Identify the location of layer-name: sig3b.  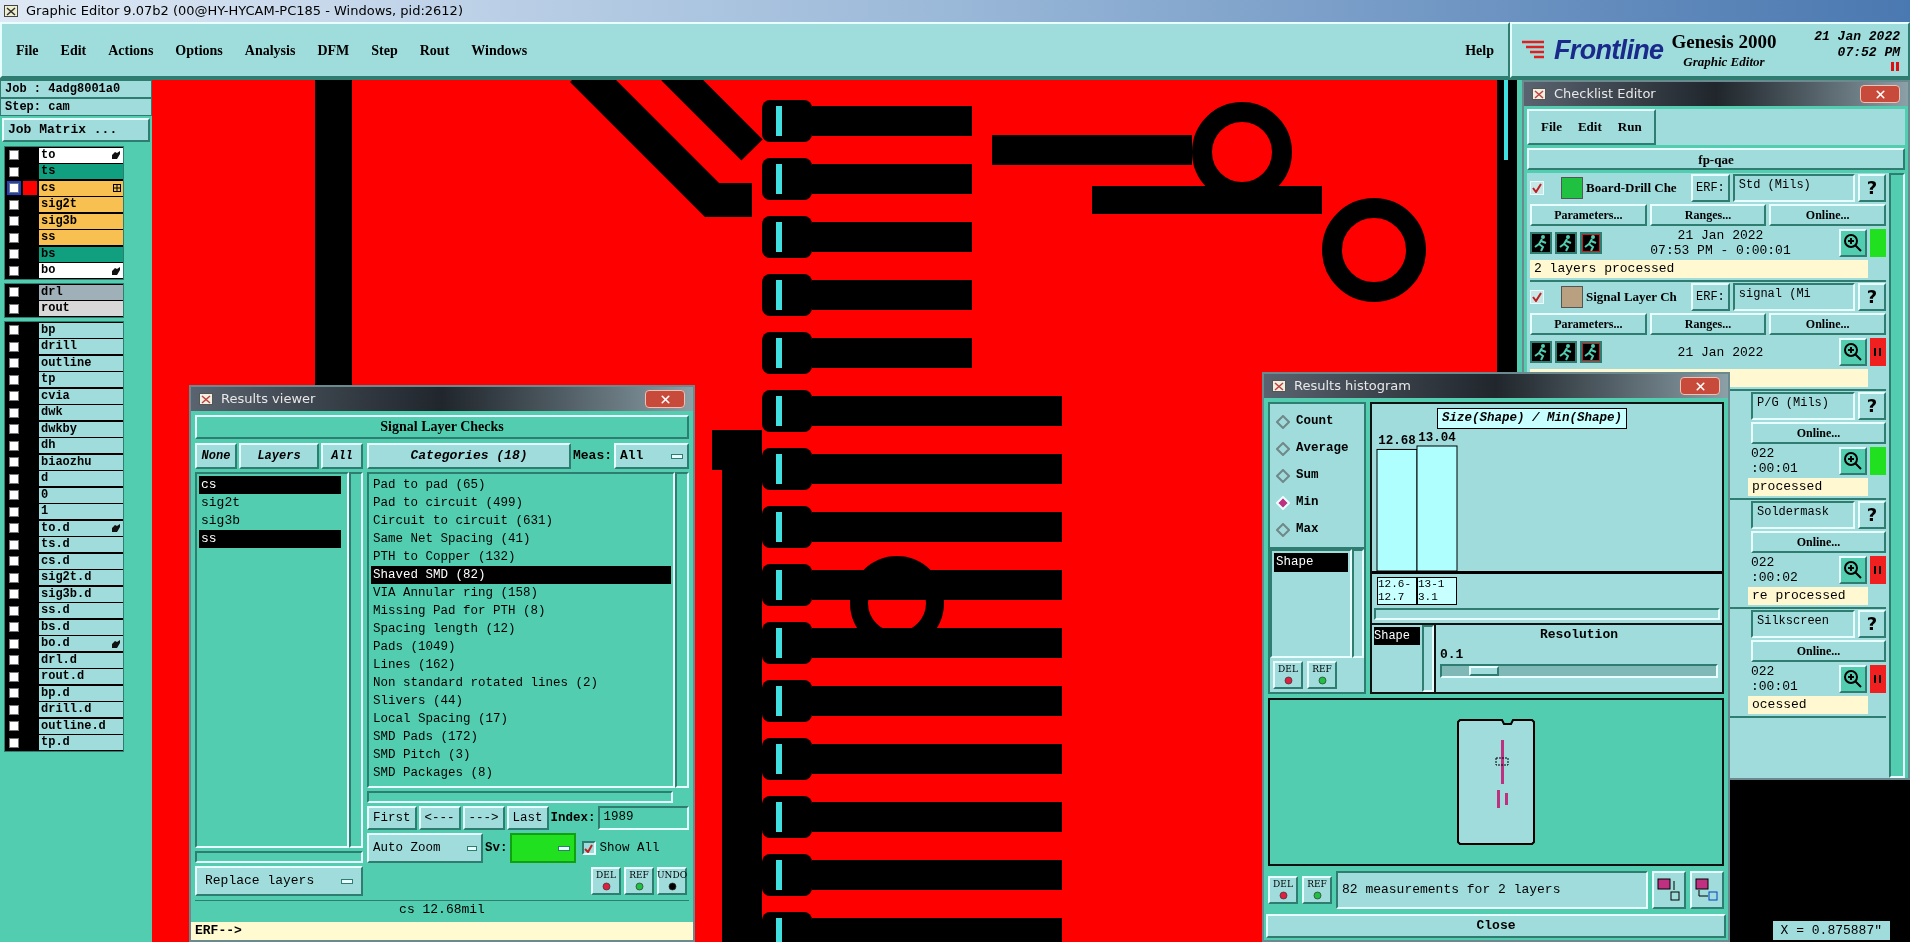
(81, 221).